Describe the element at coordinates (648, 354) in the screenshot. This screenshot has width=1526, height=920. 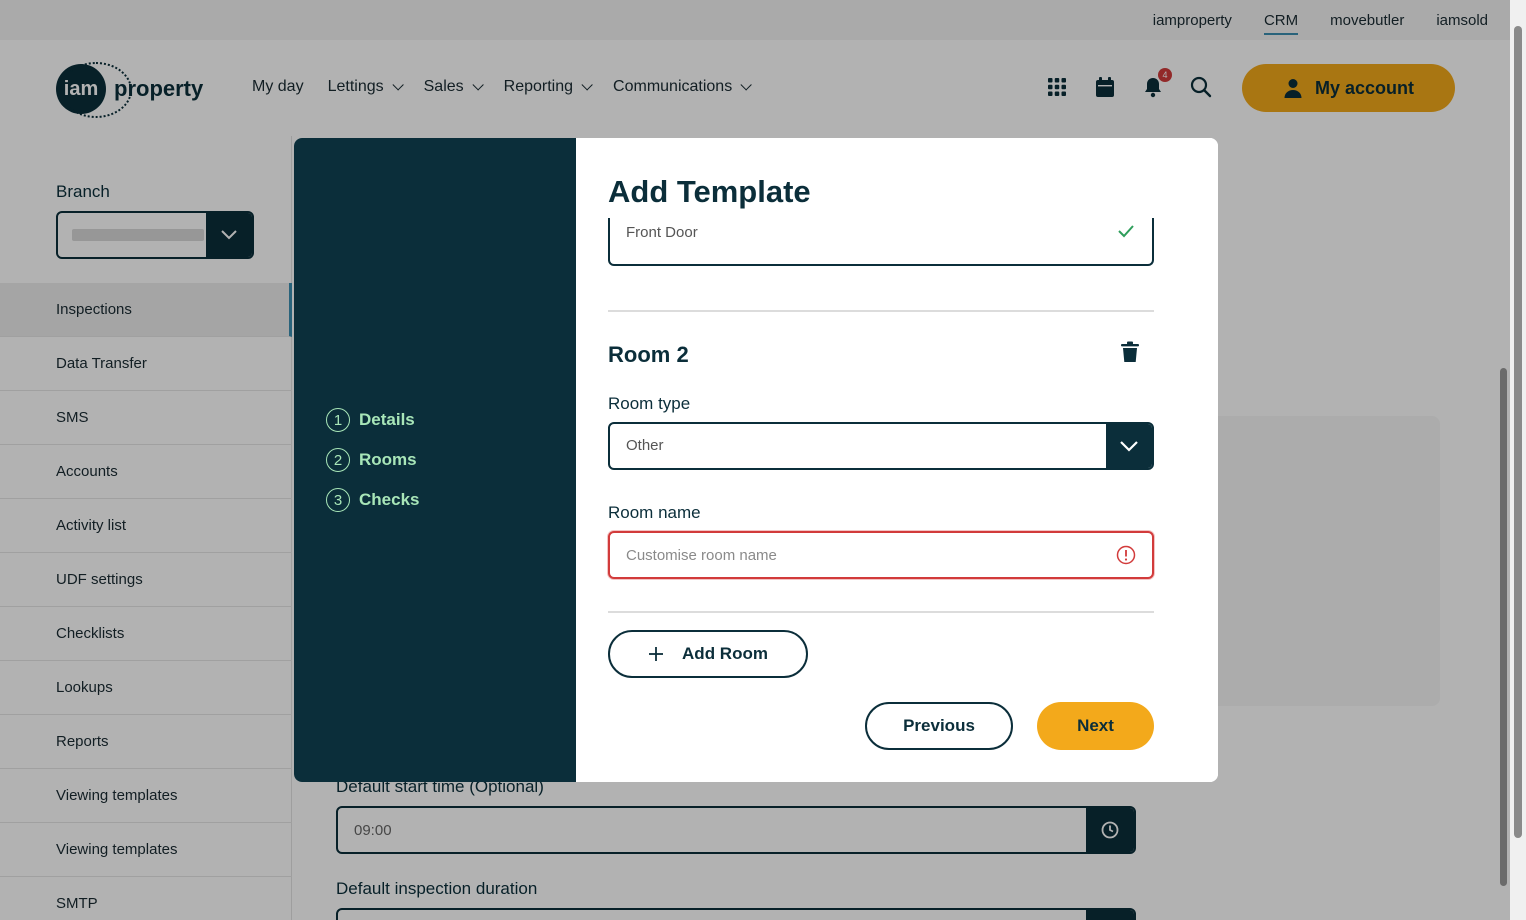
I see `room-2-heading: Room 2` at that location.